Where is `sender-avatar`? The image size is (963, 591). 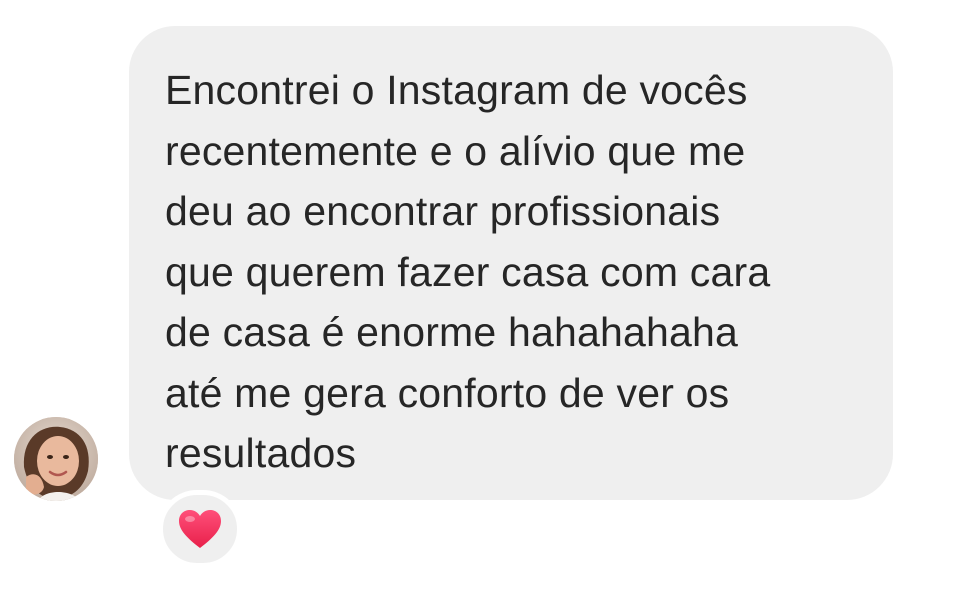
sender-avatar is located at coordinates (56, 459).